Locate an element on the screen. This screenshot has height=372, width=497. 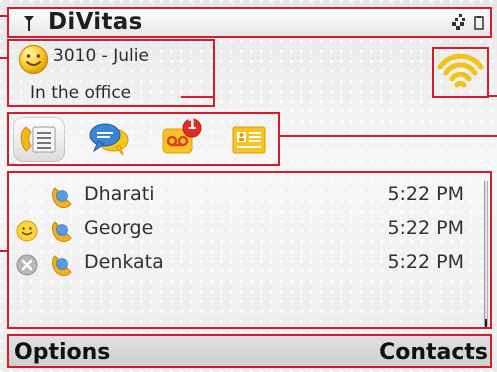
chat-icon is located at coordinates (109, 139).